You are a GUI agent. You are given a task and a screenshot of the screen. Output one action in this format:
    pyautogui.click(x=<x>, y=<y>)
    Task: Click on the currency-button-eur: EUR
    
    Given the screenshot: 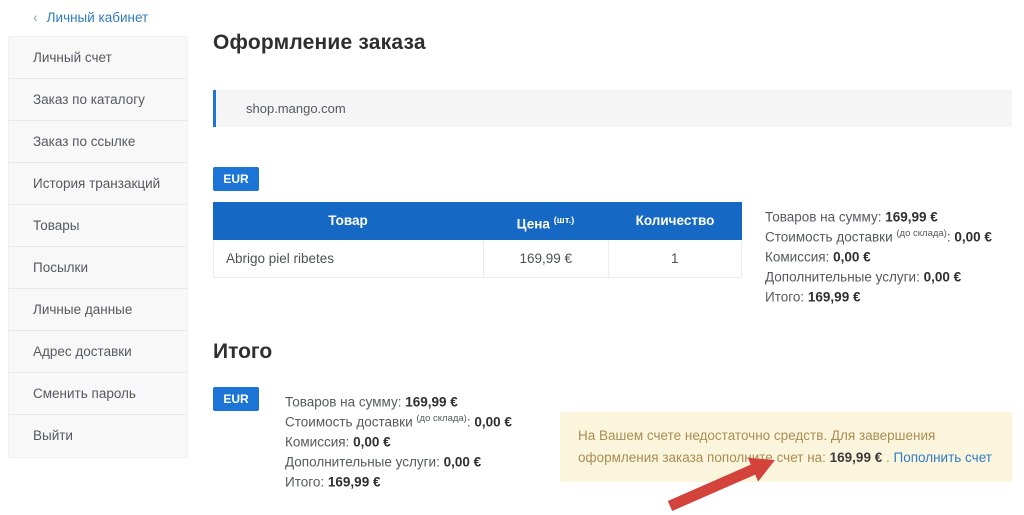 What is the action you would take?
    pyautogui.click(x=236, y=179)
    